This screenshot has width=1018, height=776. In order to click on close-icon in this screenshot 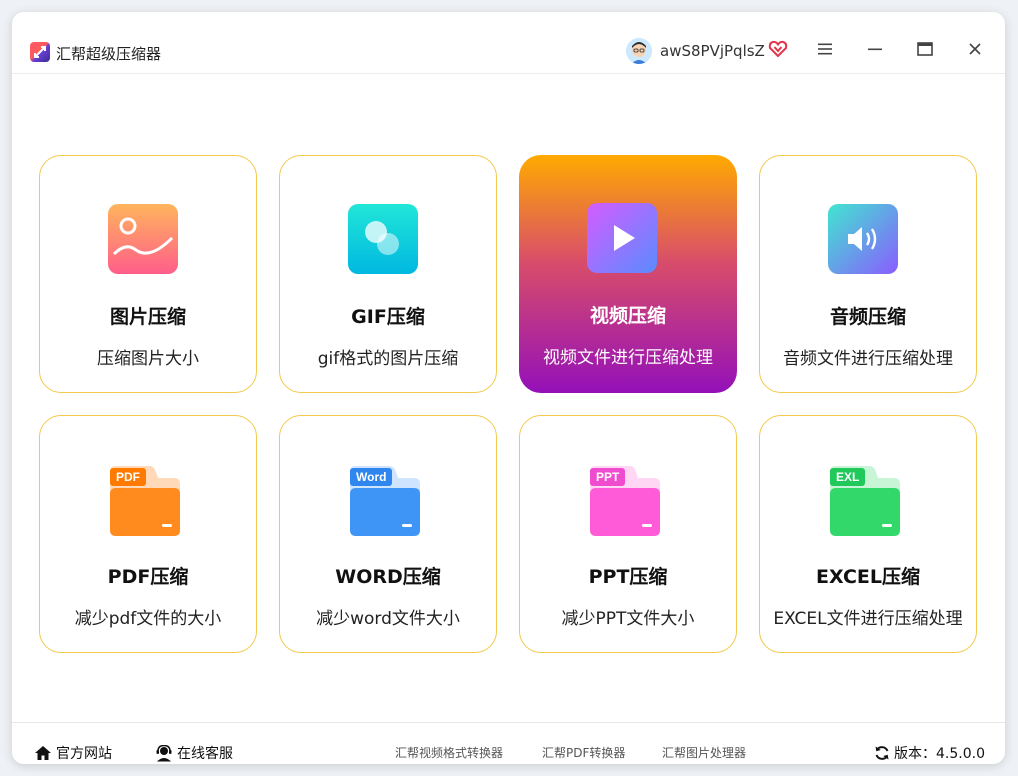, I will do `click(975, 49)`.